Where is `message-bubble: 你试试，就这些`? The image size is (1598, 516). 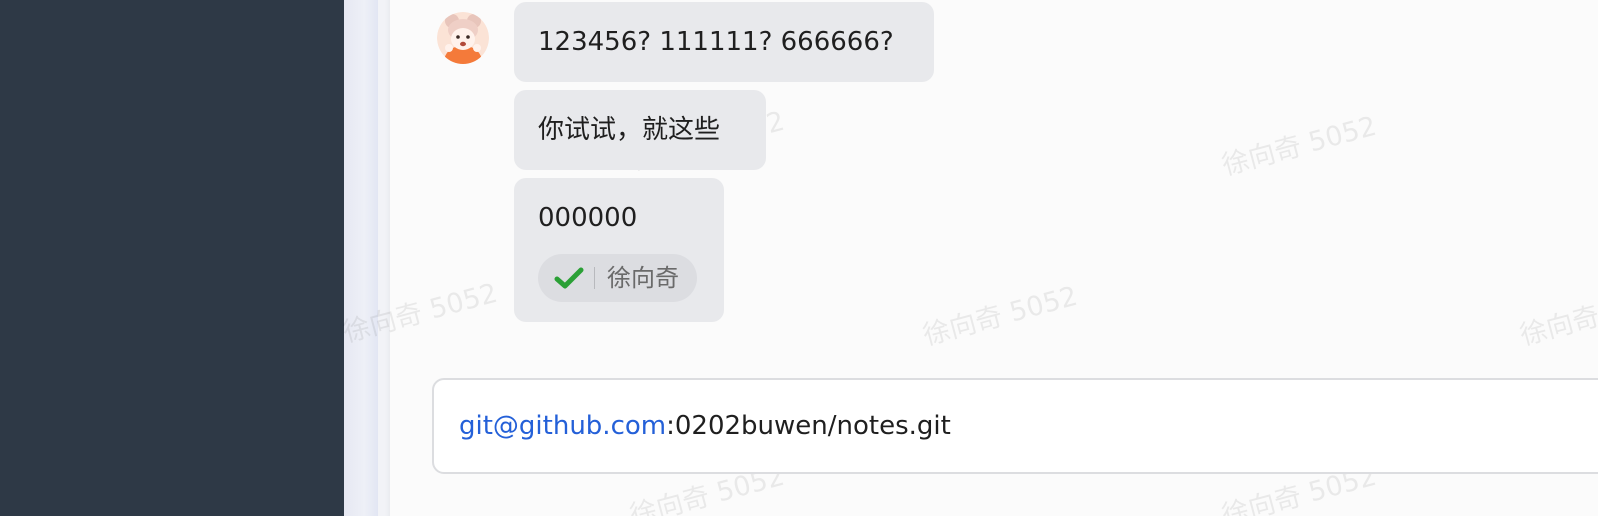
message-bubble: 你试试，就这些 is located at coordinates (640, 130).